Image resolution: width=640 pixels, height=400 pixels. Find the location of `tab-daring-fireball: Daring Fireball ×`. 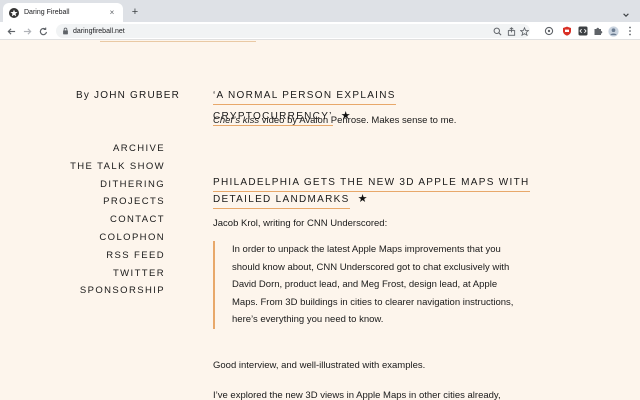

tab-daring-fireball: Daring Fireball × is located at coordinates (63, 12).